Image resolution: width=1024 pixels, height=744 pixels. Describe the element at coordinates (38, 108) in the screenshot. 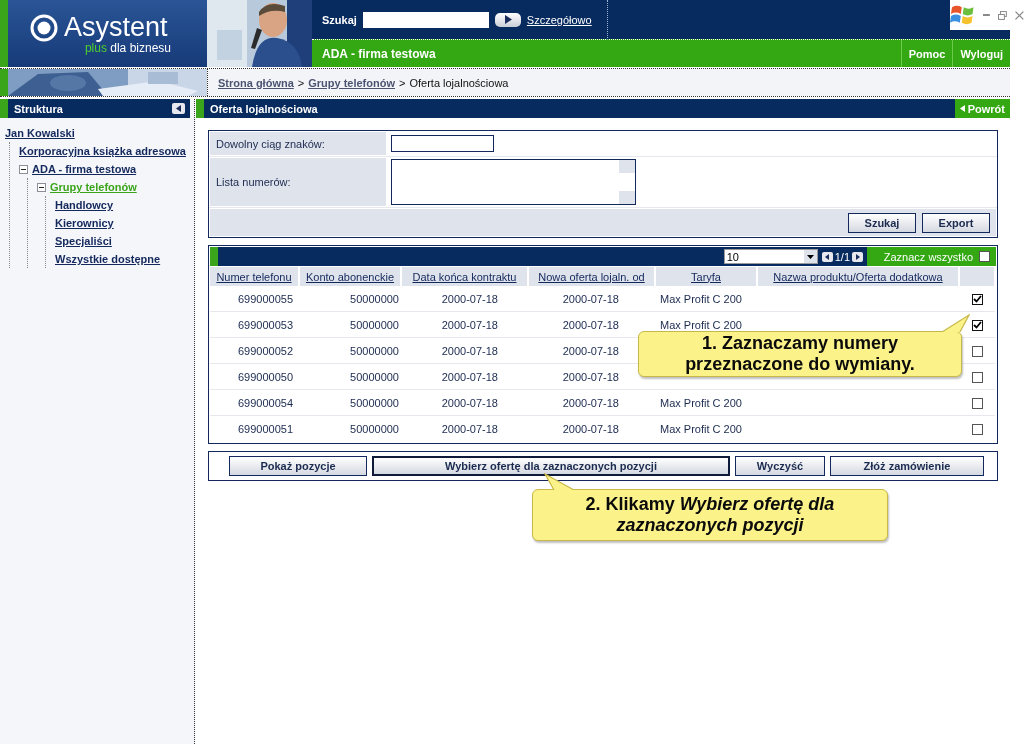

I see `sidebar-title: Struktura` at that location.